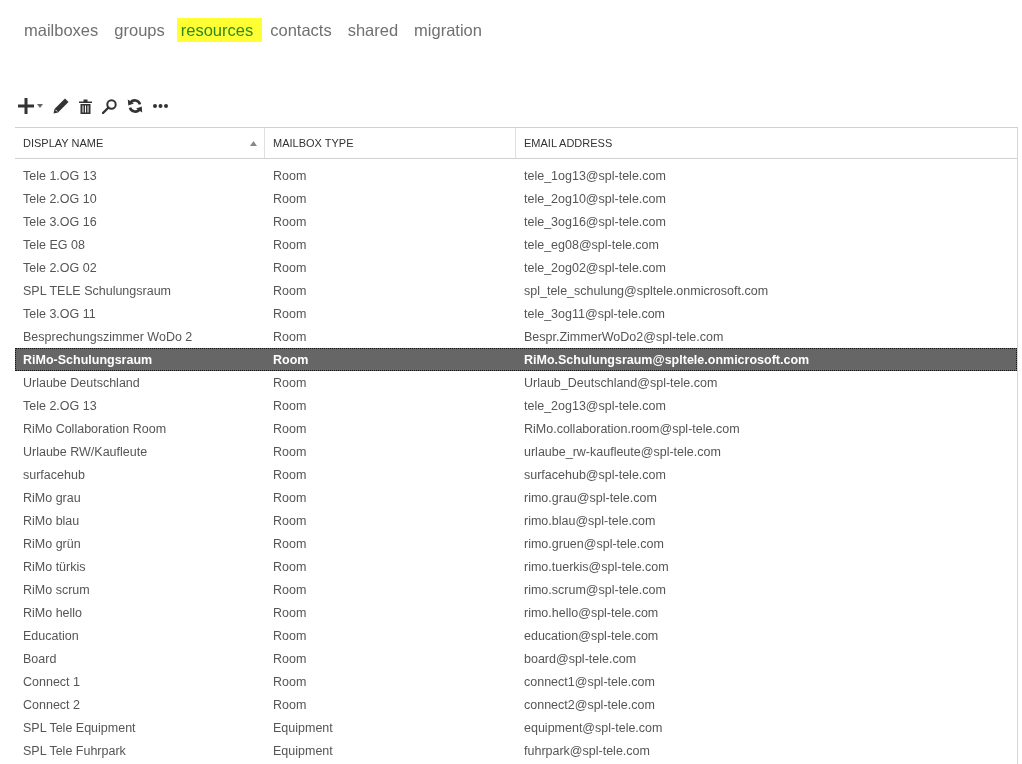  I want to click on table-cell-text: equipment@spl-tele.com, so click(593, 728).